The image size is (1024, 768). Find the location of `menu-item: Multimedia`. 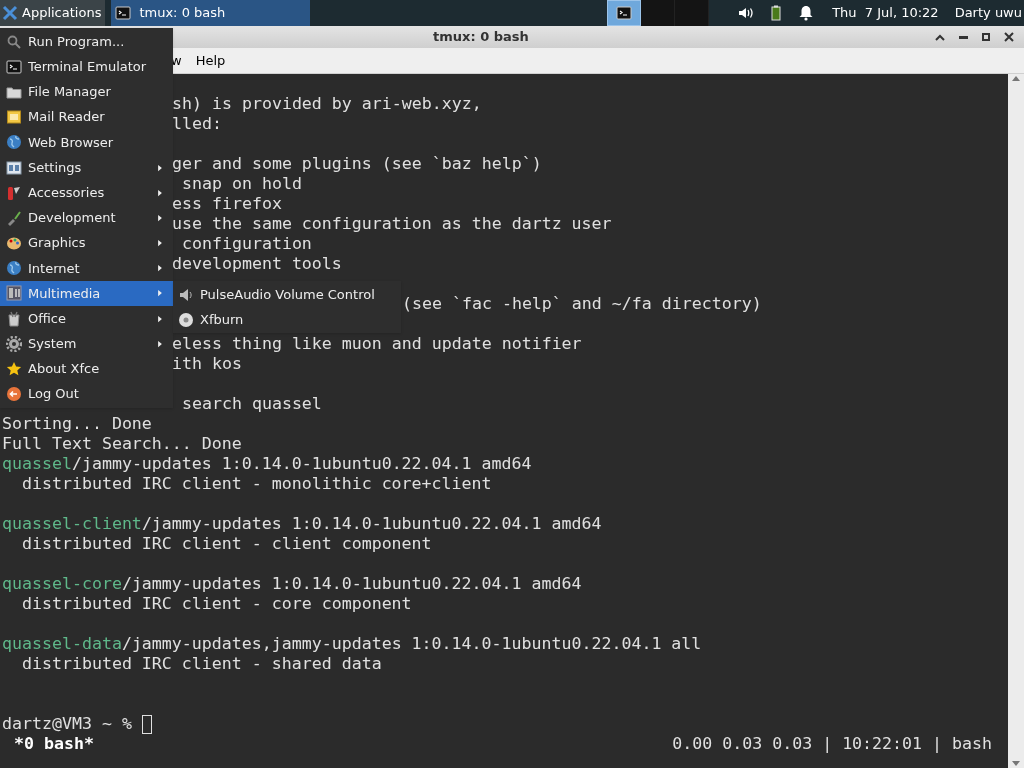

menu-item: Multimedia is located at coordinates (86, 293).